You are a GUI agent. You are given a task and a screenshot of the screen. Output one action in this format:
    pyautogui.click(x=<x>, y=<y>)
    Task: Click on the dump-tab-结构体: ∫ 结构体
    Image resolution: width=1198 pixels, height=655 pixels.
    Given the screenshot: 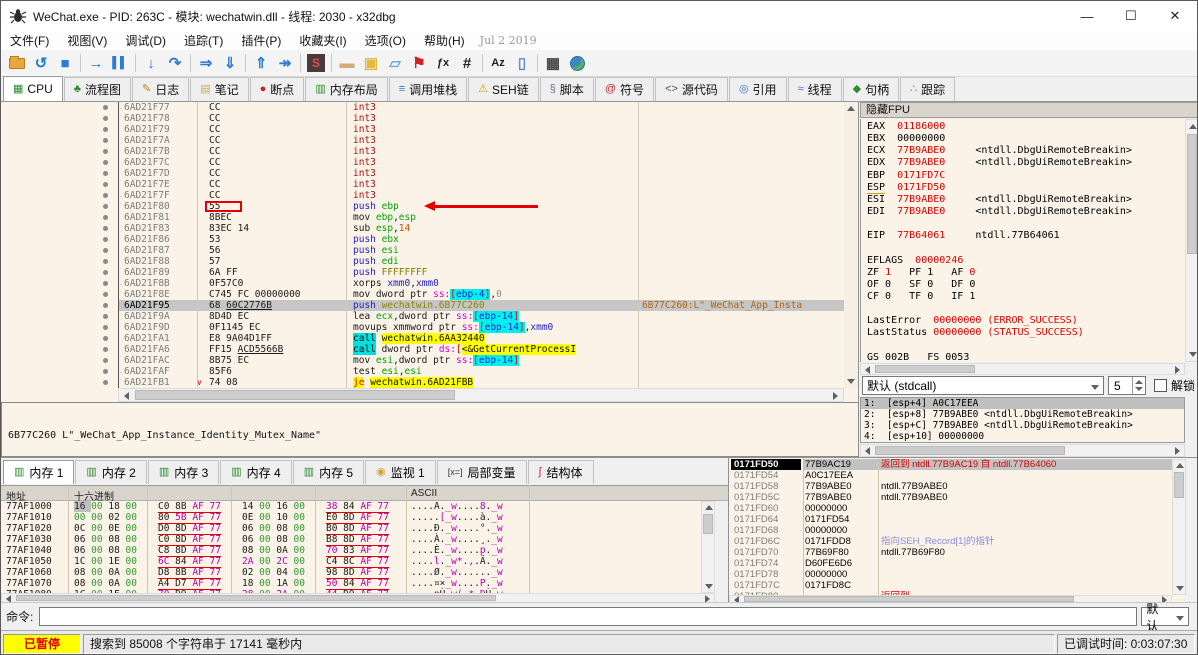 What is the action you would take?
    pyautogui.click(x=560, y=472)
    